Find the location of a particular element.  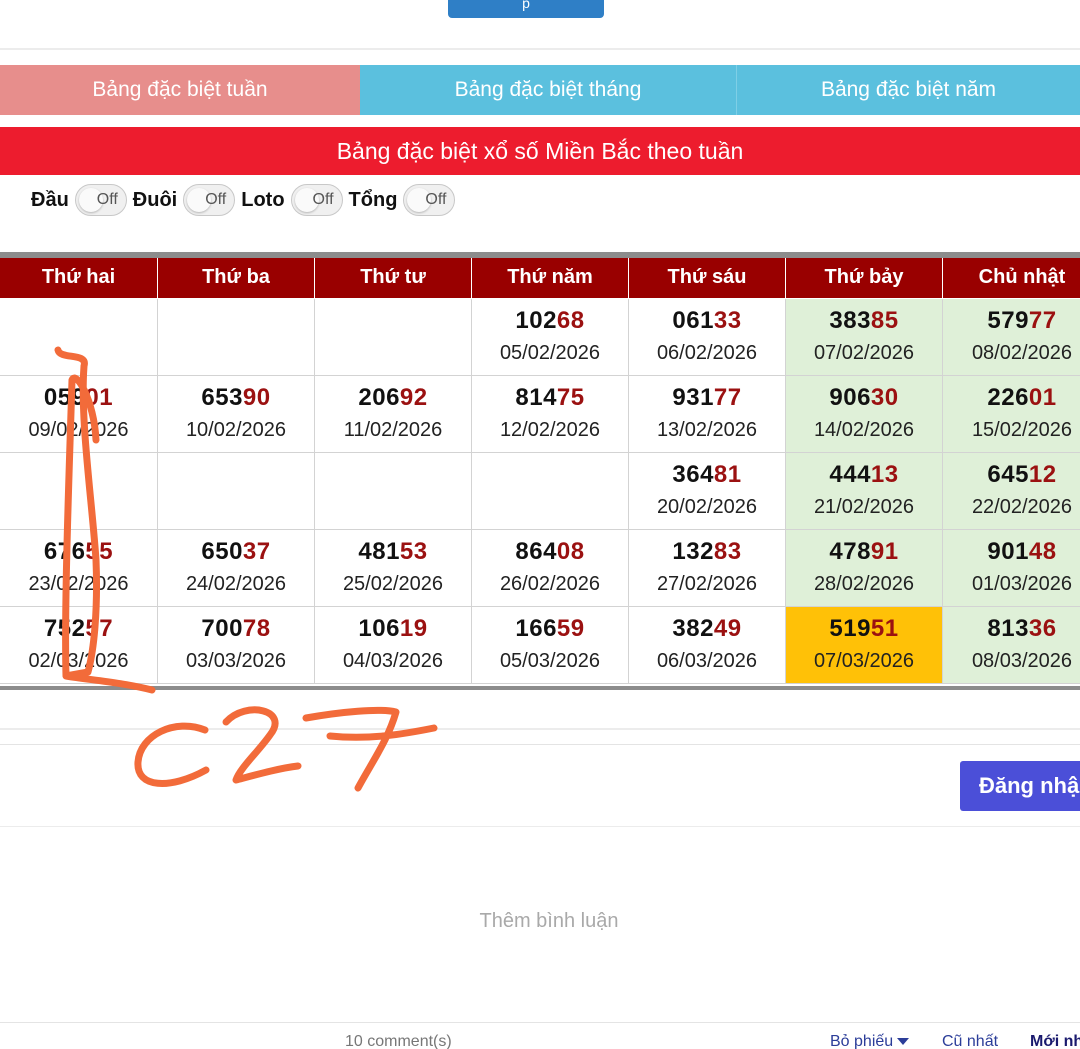

draw-date: 03/03/2026 is located at coordinates (236, 660).